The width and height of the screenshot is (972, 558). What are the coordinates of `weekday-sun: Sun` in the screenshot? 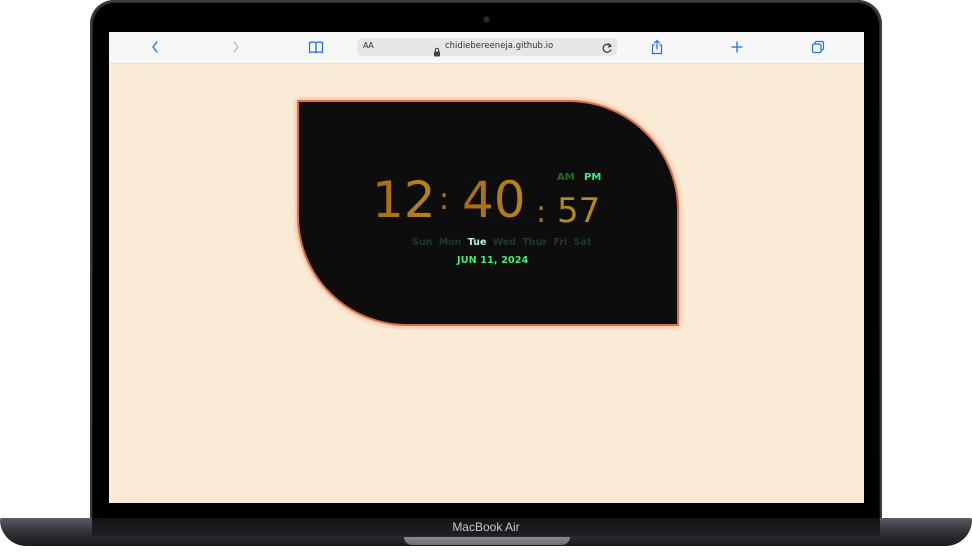 It's located at (422, 242).